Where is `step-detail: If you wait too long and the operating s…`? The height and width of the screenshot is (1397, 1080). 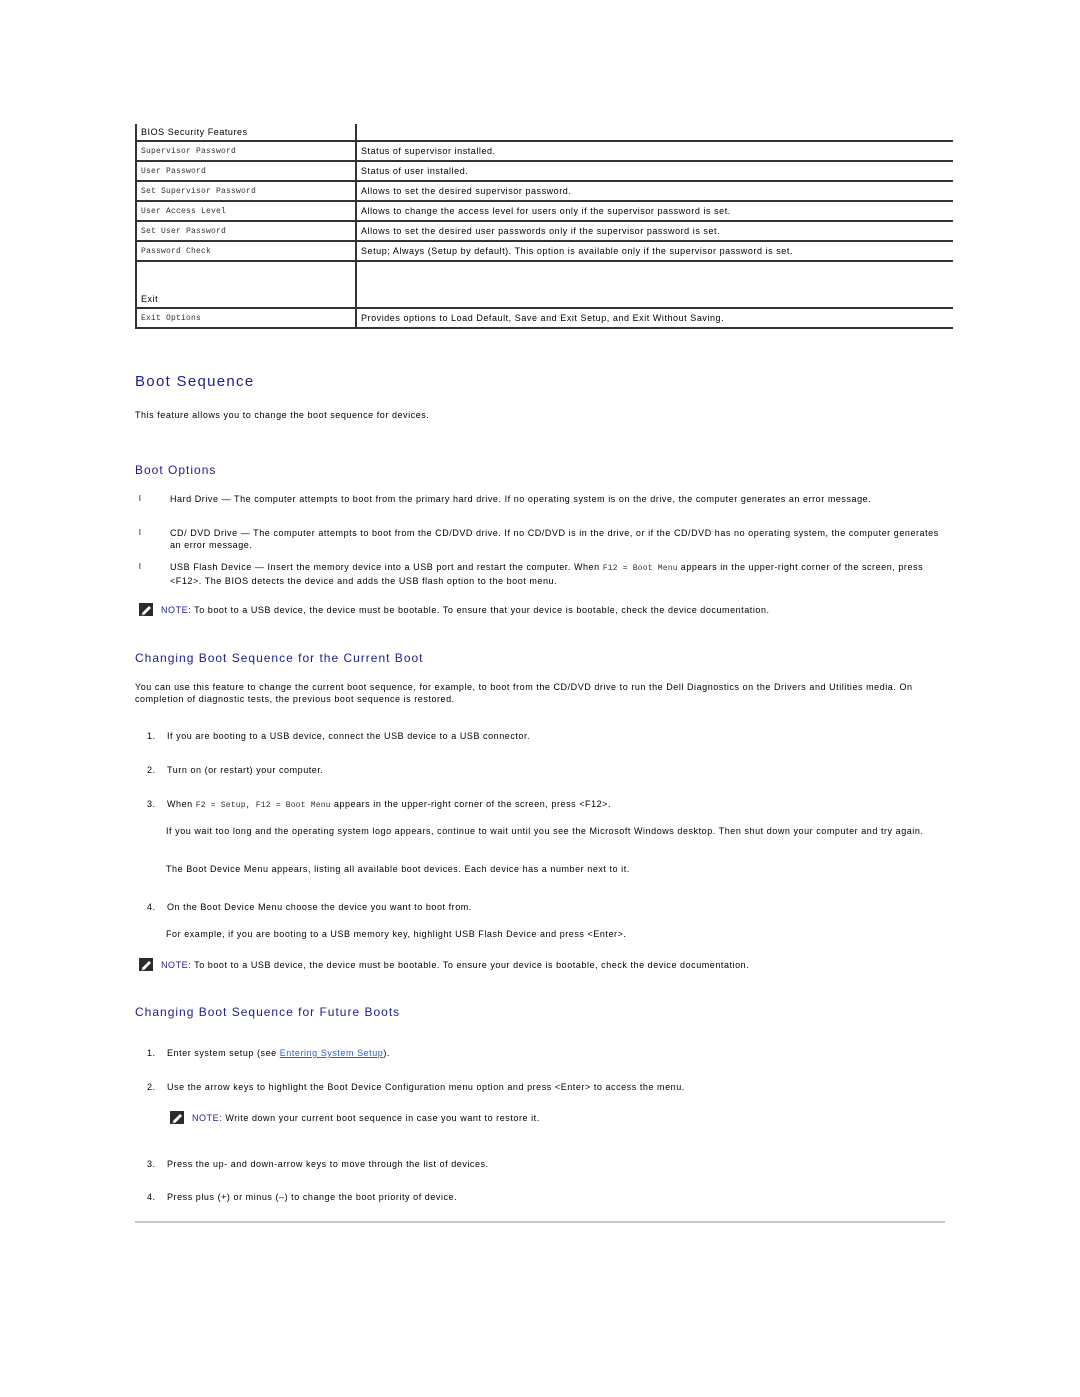 step-detail: If you wait too long and the operating s… is located at coordinates (545, 831).